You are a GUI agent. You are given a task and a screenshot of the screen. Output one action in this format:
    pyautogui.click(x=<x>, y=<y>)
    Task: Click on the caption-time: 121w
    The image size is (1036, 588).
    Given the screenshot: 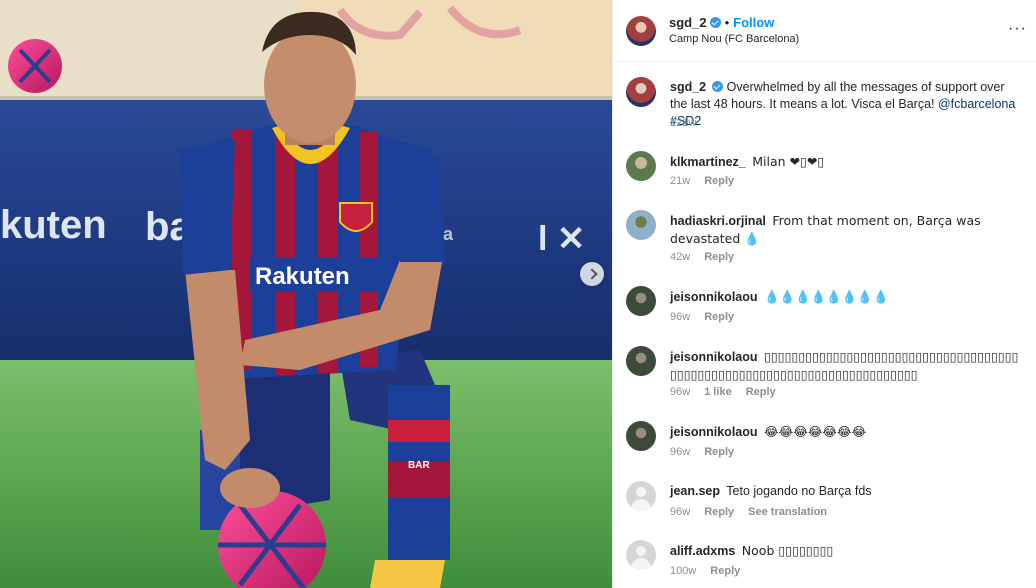 What is the action you would take?
    pyautogui.click(x=683, y=123)
    